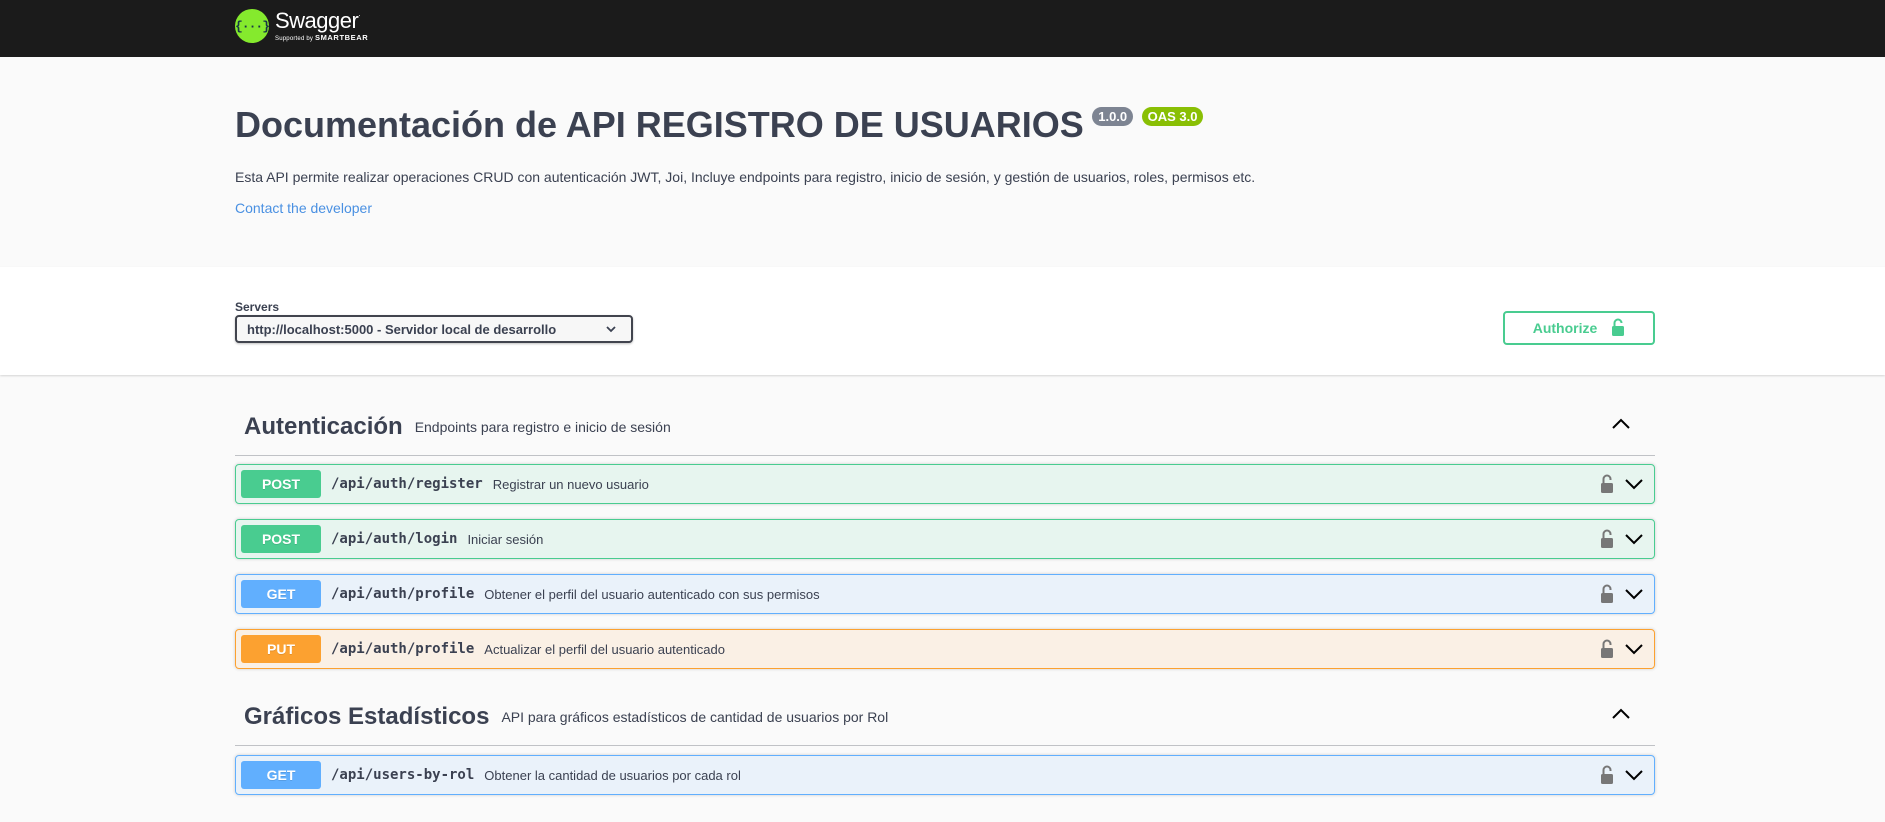 This screenshot has width=1885, height=822. Describe the element at coordinates (367, 716) in the screenshot. I see `tag-name: Gráficos Estadísticos` at that location.